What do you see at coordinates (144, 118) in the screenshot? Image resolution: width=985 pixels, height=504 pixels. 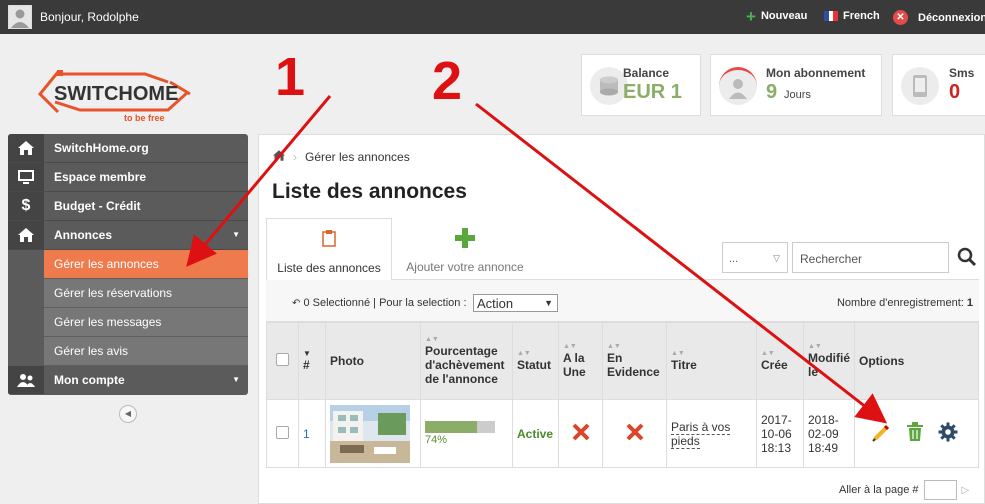 I see `logo-tagline: to be free` at bounding box center [144, 118].